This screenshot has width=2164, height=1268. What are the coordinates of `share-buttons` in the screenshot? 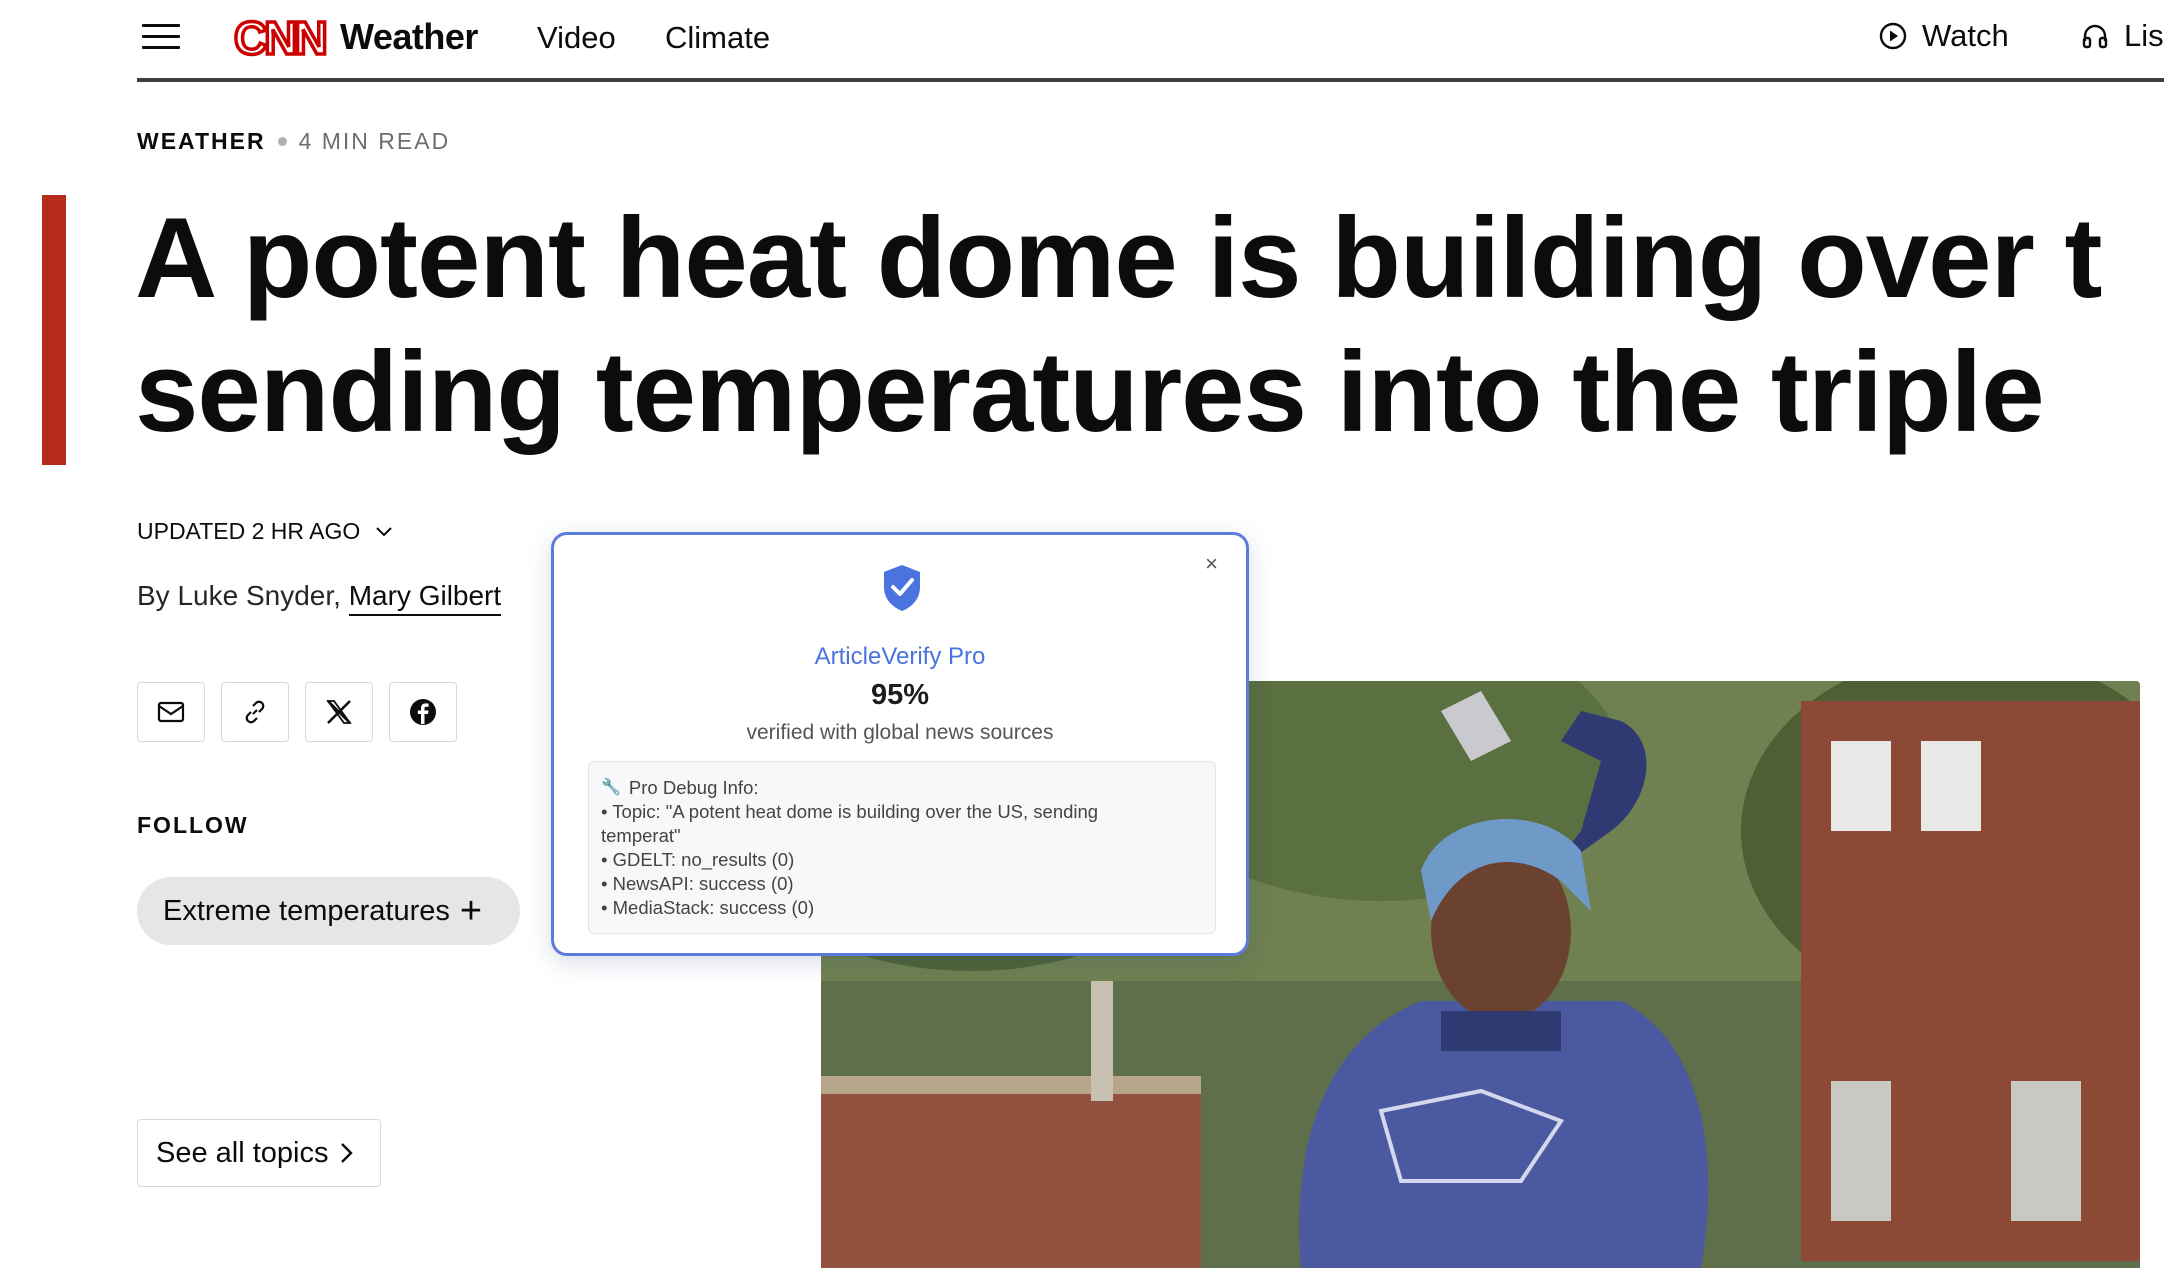 It's located at (297, 712).